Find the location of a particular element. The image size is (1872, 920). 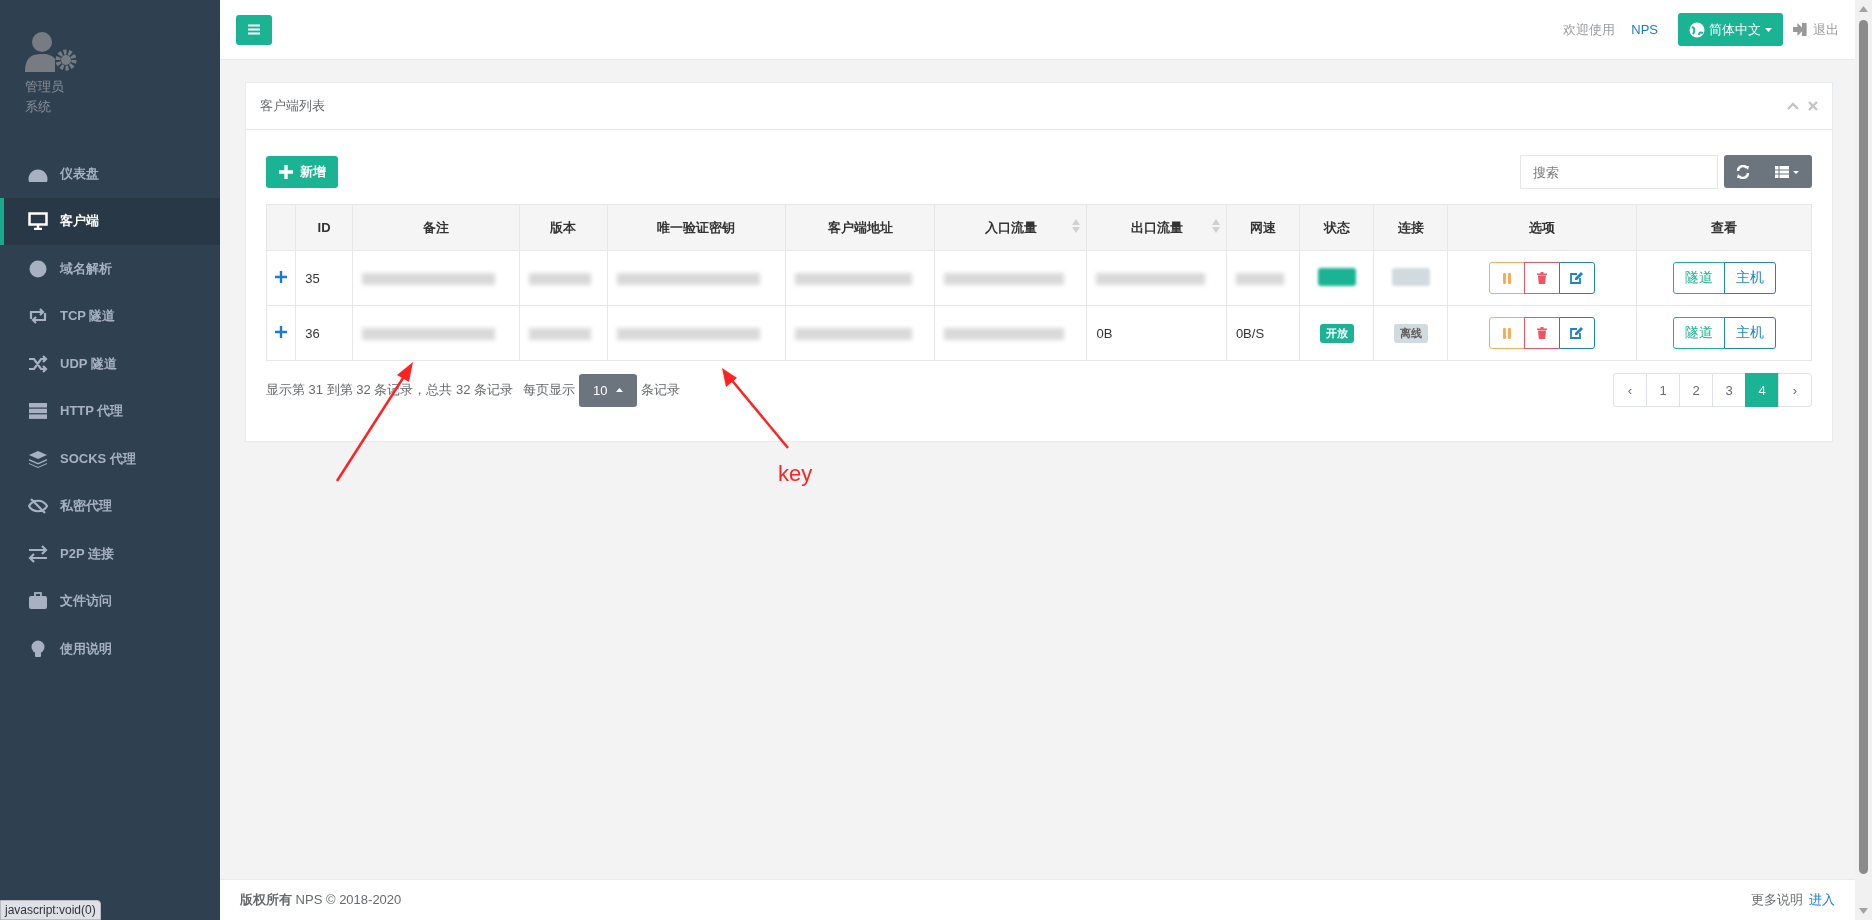

page-size-suffix: 条记录 is located at coordinates (660, 390).